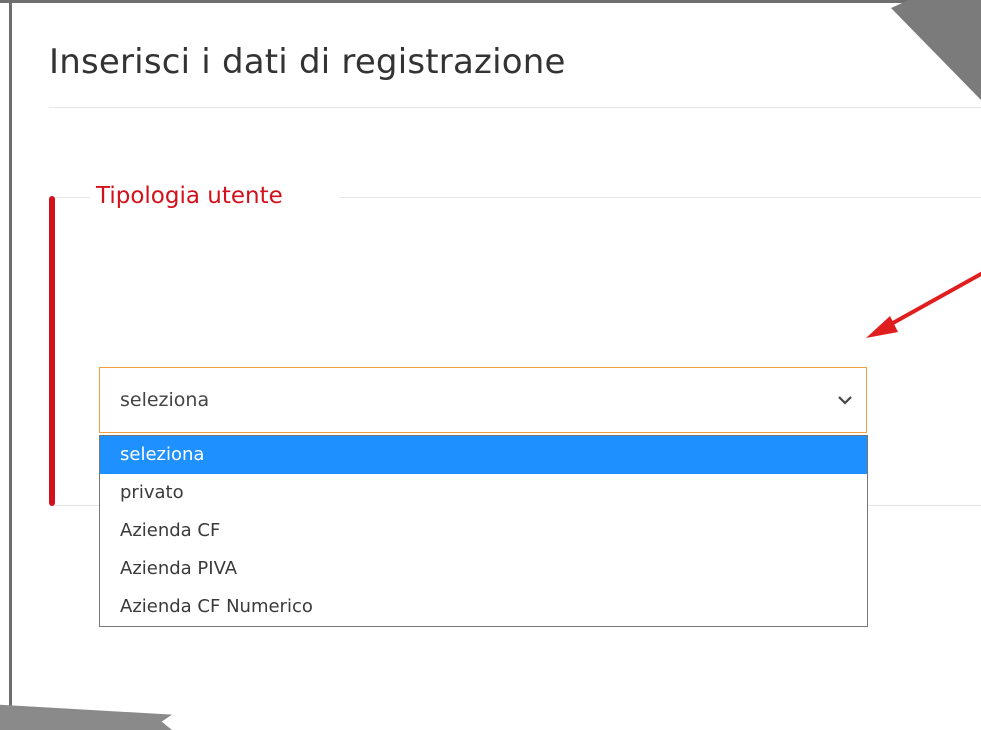 This screenshot has height=730, width=981. I want to click on page-title: Inserisci i dati di registrazione, so click(307, 62).